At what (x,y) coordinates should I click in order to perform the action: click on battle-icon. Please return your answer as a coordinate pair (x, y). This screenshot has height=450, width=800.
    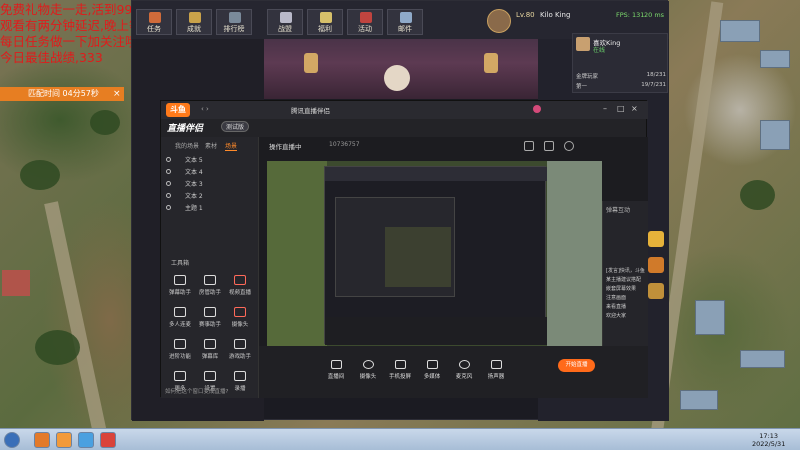
    Looking at the image, I should click on (286, 17).